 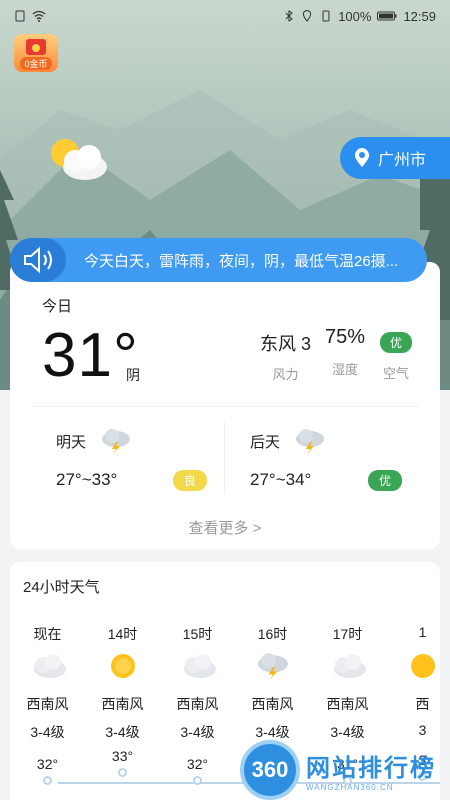 I want to click on humidity-stat: 75% 湿度, so click(x=345, y=352).